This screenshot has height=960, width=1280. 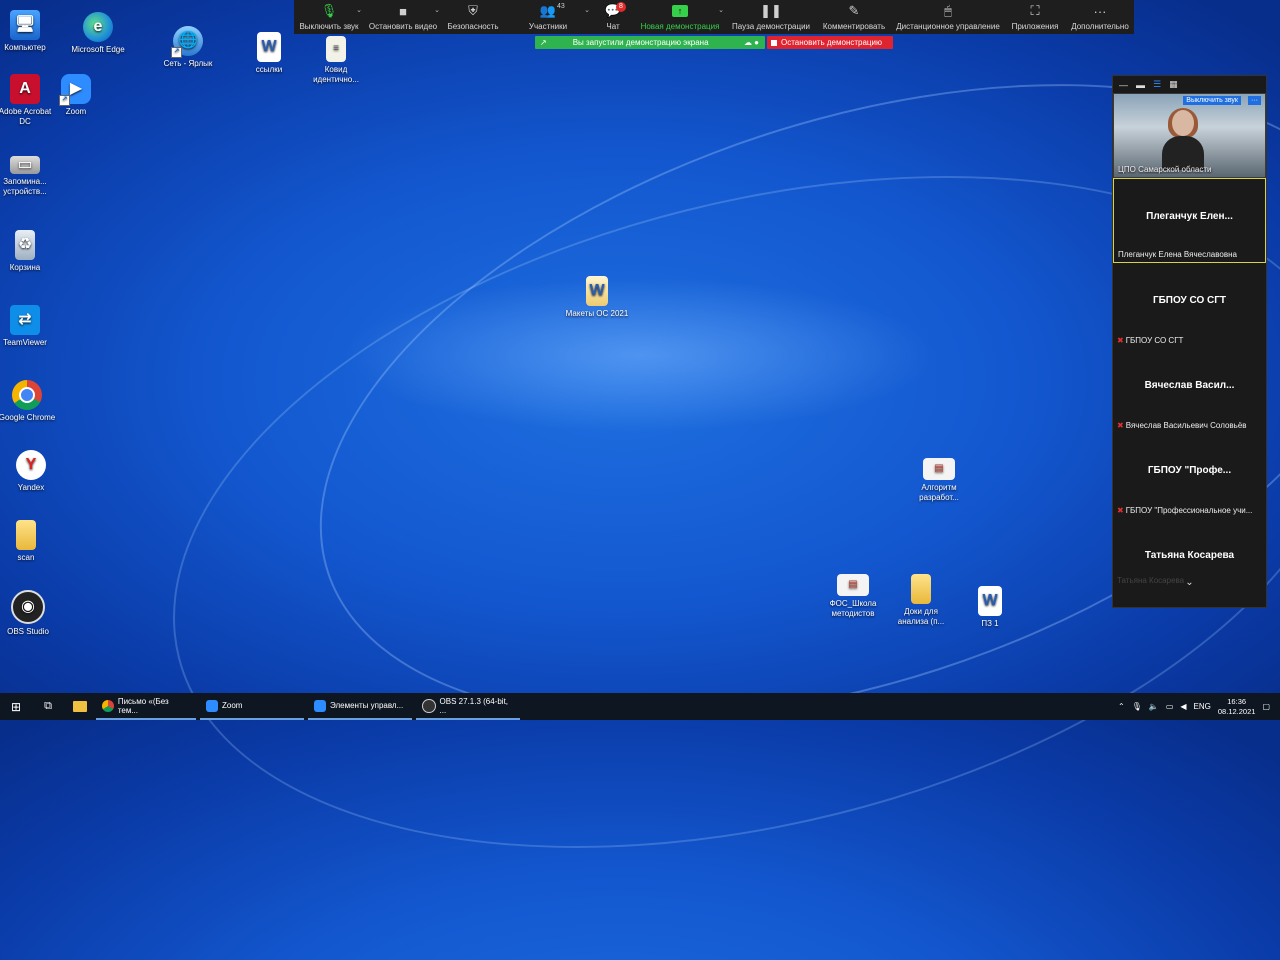 What do you see at coordinates (1154, 340) in the screenshot?
I see `participant-name: ГБПОУ СО СГТ` at bounding box center [1154, 340].